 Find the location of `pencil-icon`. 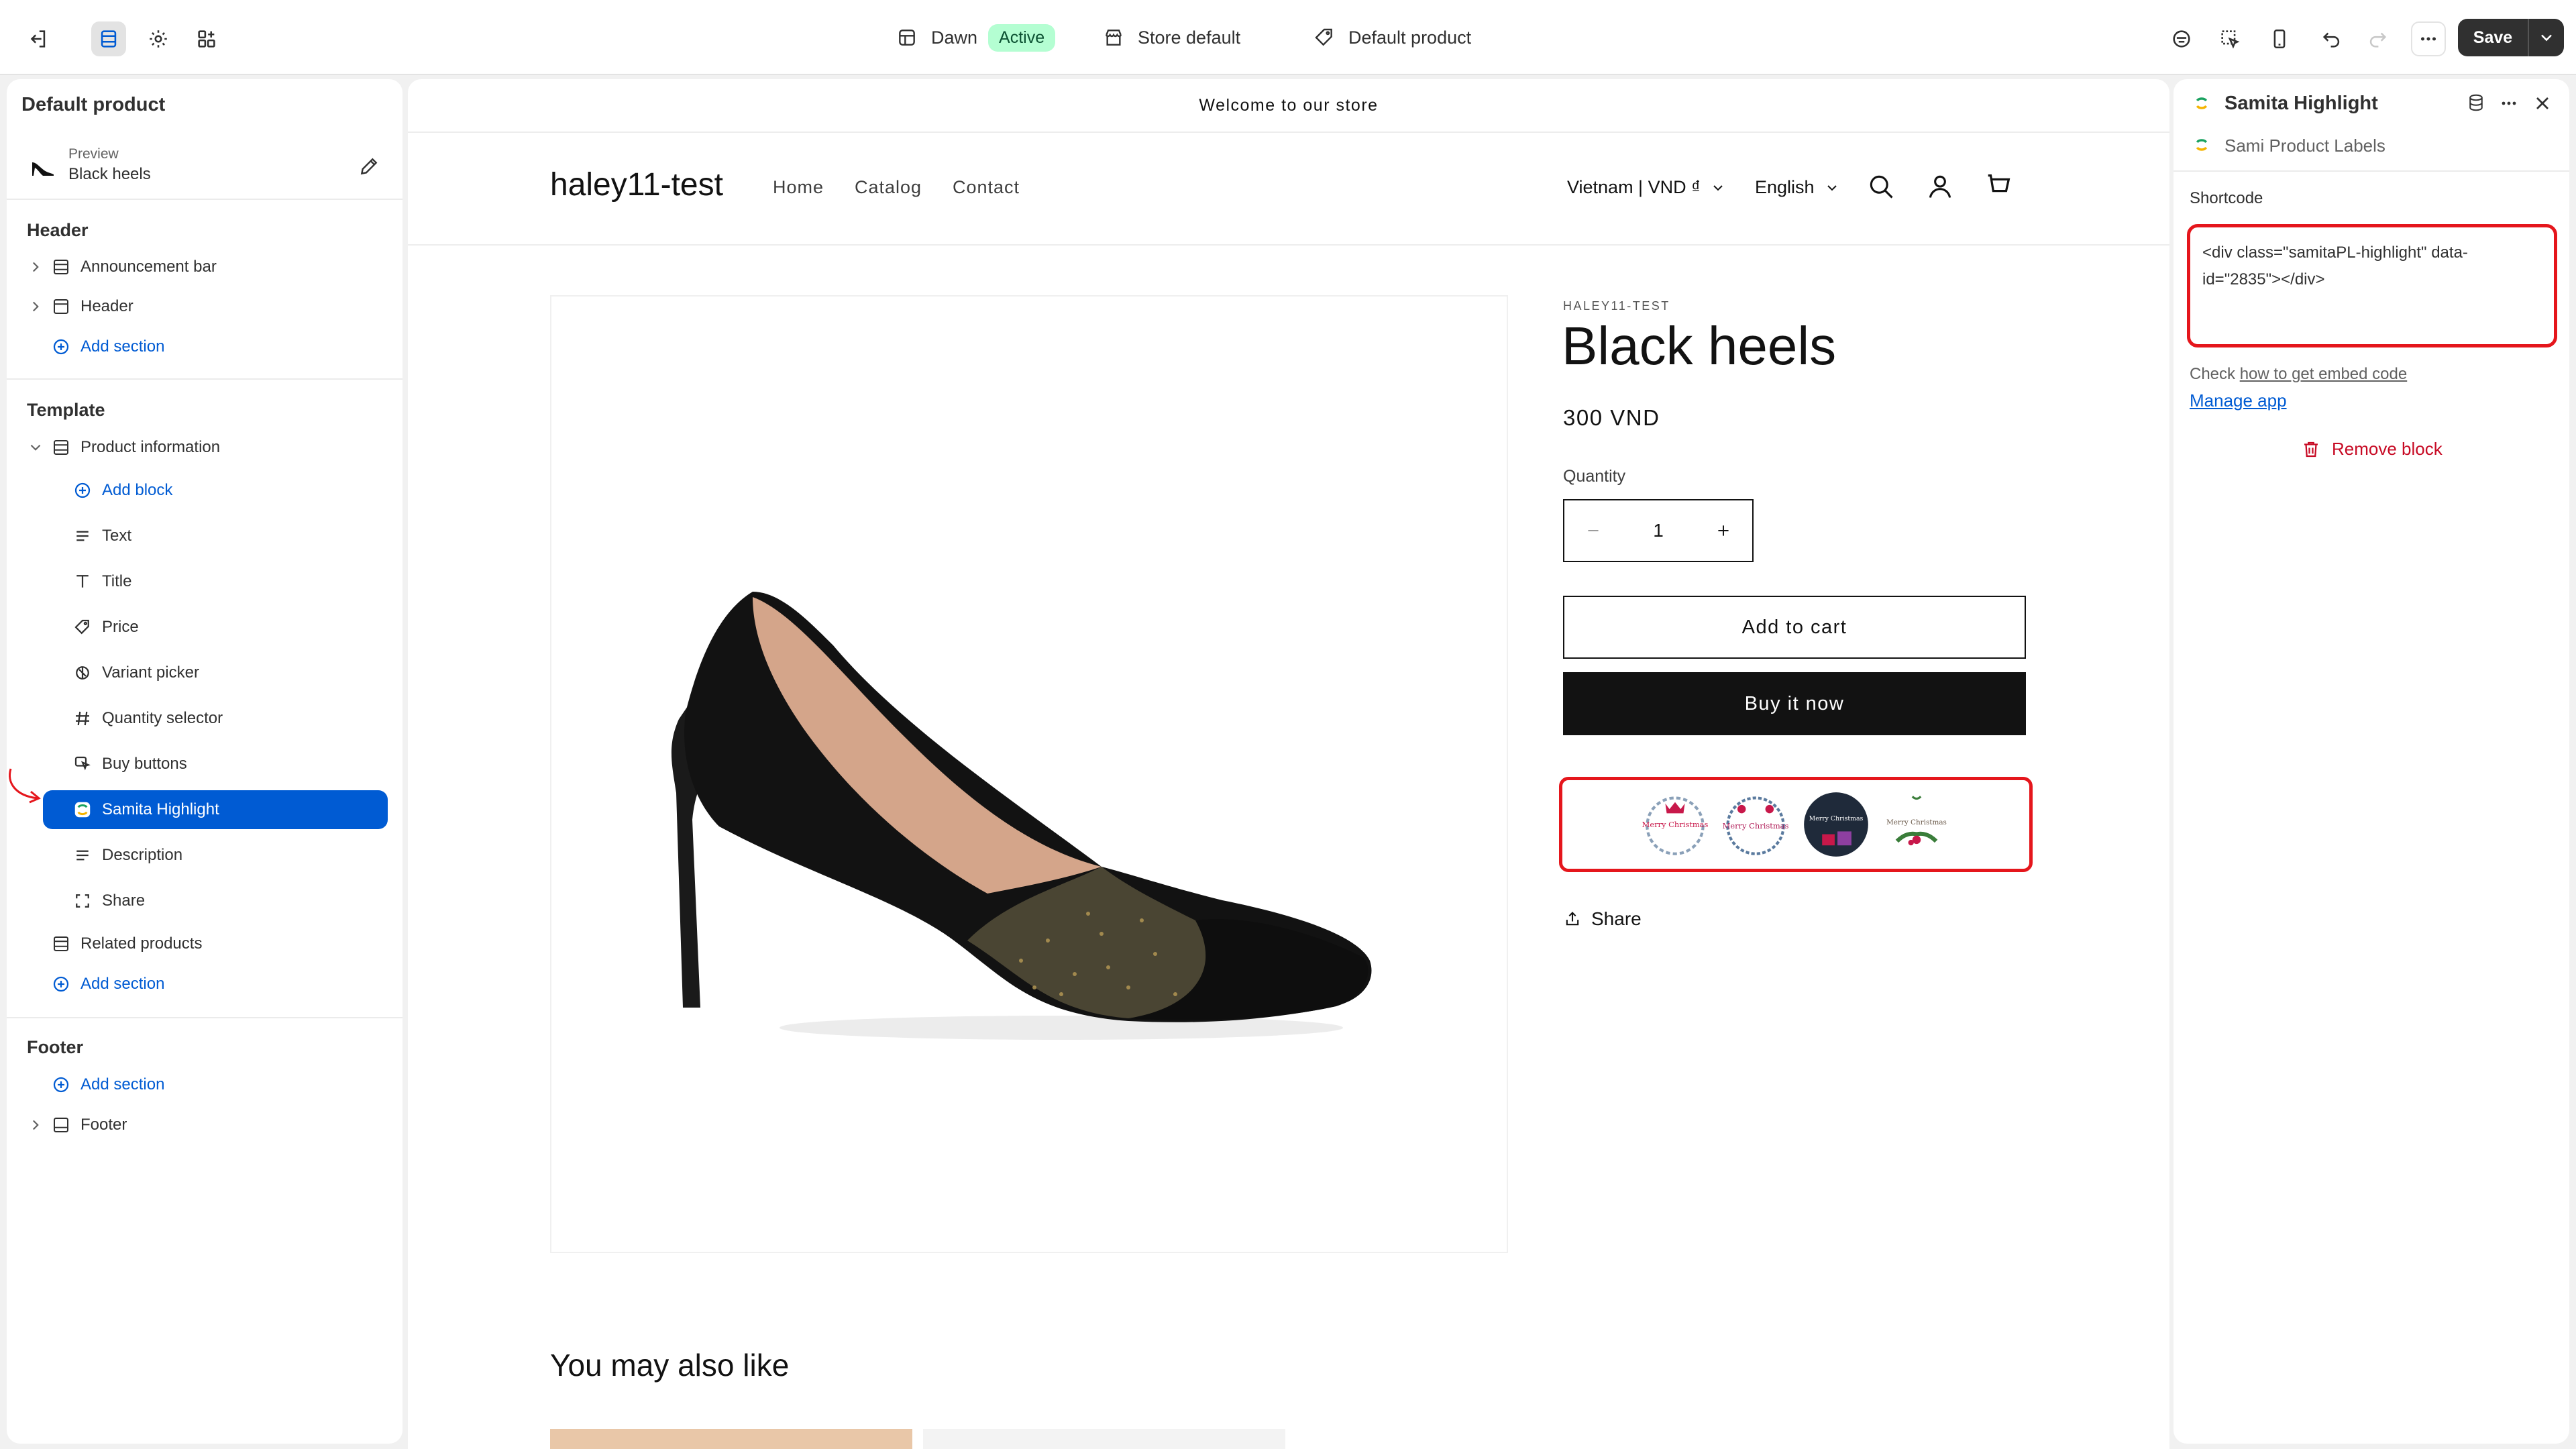

pencil-icon is located at coordinates (369, 166).